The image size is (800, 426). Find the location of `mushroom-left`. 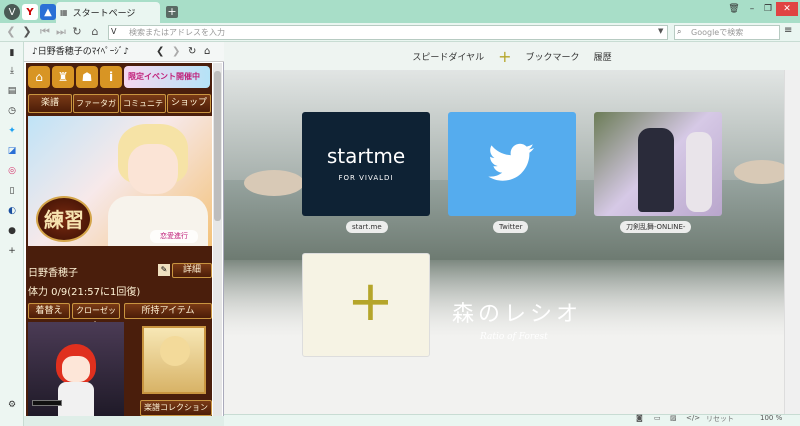

mushroom-left is located at coordinates (274, 183).